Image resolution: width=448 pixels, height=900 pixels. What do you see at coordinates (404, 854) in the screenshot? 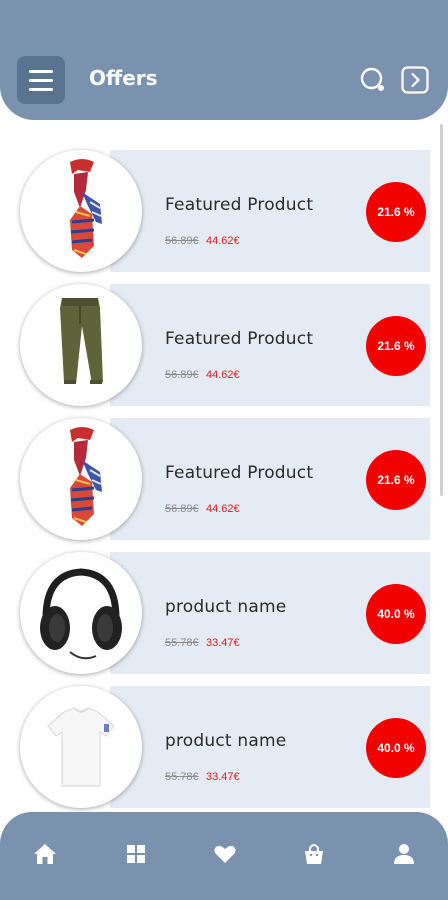
I see `user-icon` at bounding box center [404, 854].